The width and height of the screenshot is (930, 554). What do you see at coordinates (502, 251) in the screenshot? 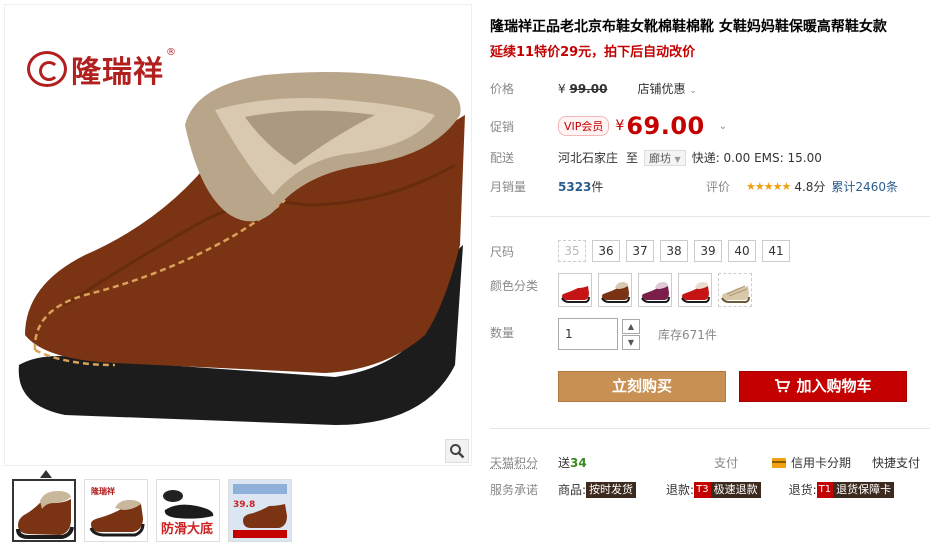
I see `size-label: 尺码` at bounding box center [502, 251].